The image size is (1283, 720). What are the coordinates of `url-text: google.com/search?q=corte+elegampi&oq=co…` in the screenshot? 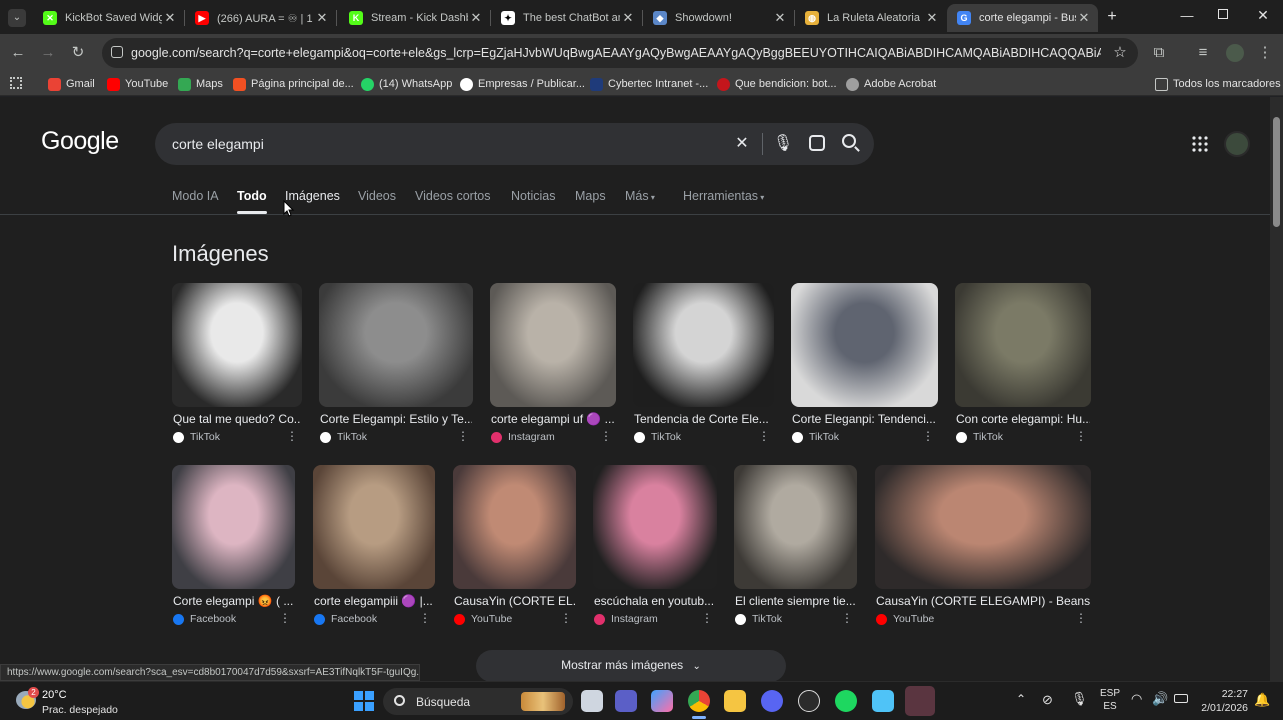 It's located at (616, 53).